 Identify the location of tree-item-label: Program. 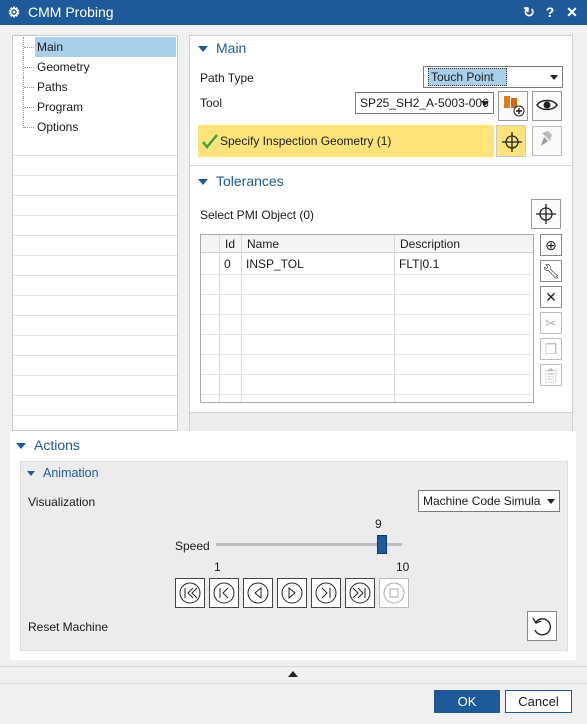
(60, 107).